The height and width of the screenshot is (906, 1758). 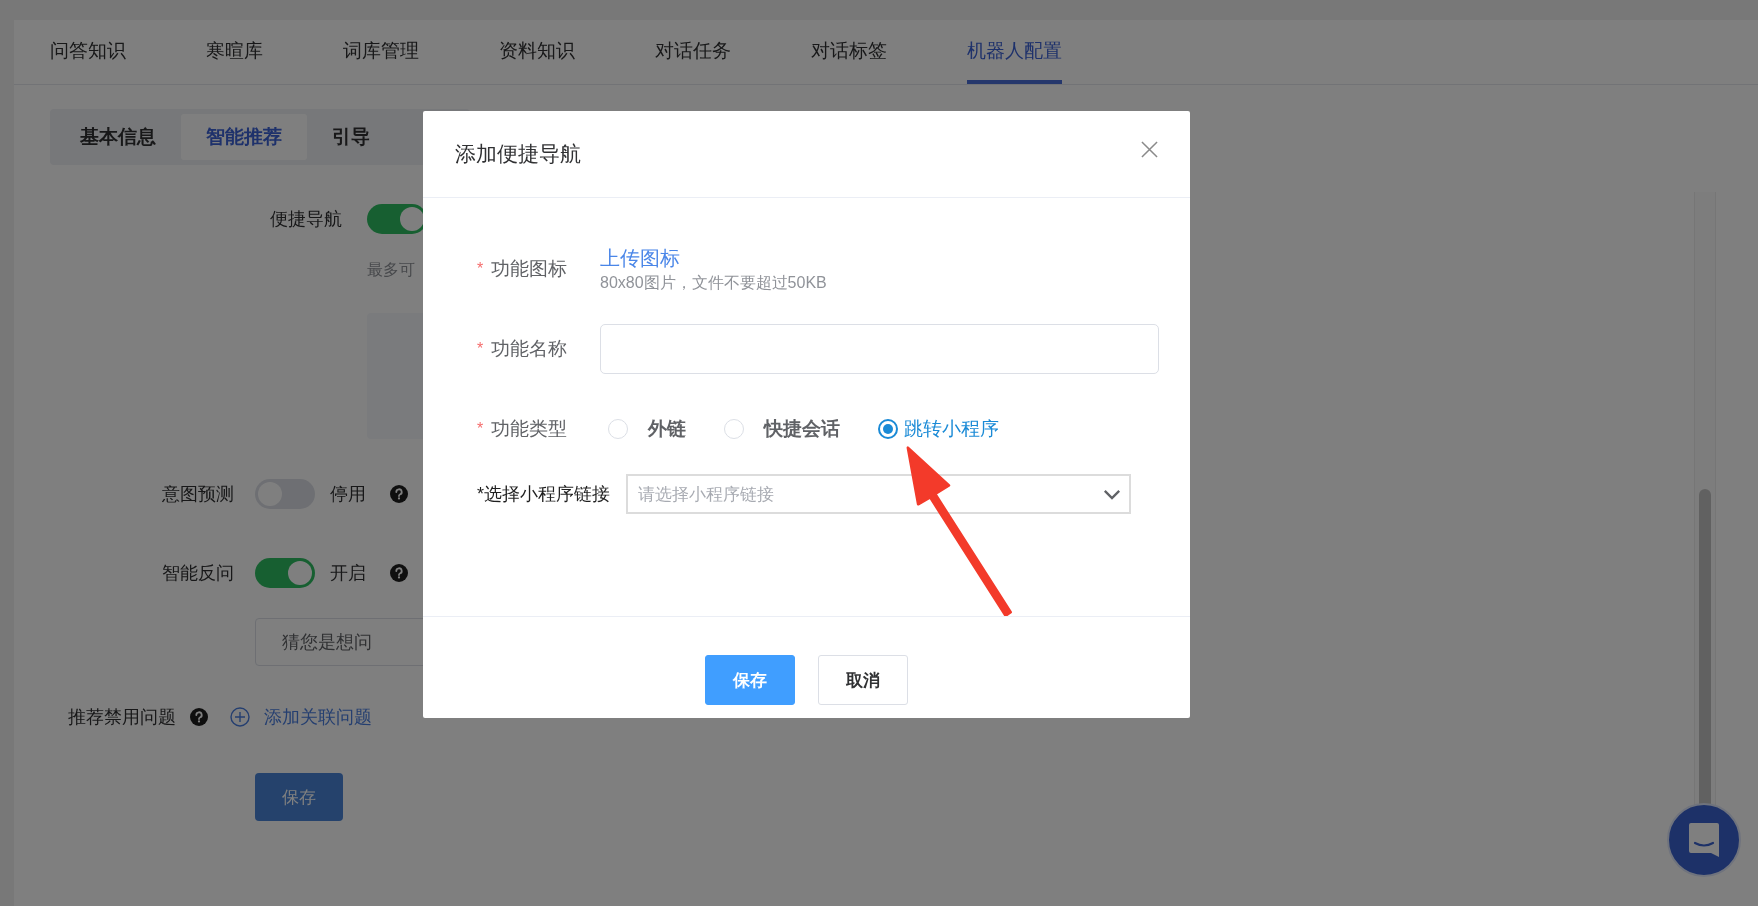 What do you see at coordinates (197, 573) in the screenshot?
I see `field-label: 智能反问` at bounding box center [197, 573].